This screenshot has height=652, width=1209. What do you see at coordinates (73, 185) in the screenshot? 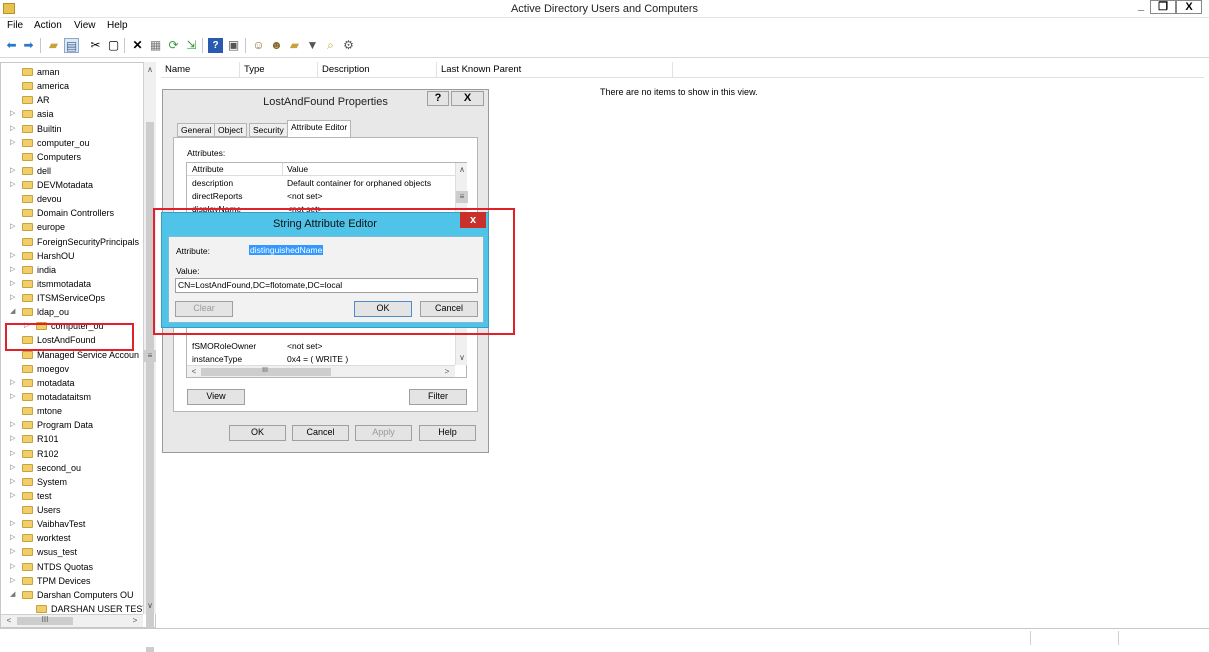
I see `tree-item: ▷ DEVMotadata` at bounding box center [73, 185].